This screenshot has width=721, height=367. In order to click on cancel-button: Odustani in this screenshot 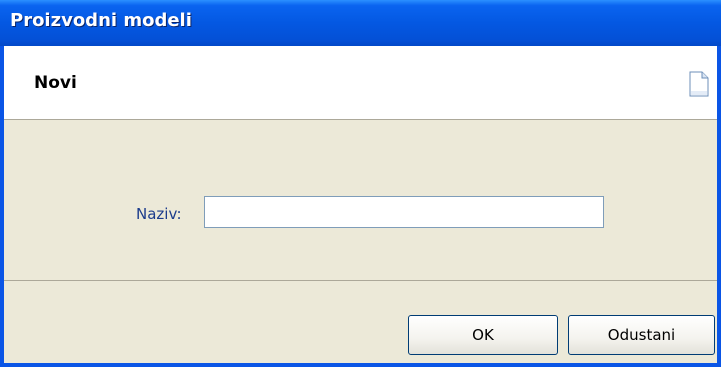, I will do `click(641, 335)`.